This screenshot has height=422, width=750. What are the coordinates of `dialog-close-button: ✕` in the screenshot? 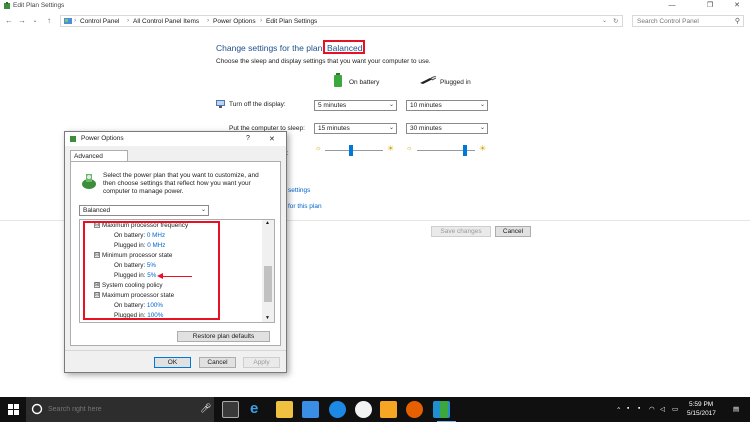 It's located at (272, 139).